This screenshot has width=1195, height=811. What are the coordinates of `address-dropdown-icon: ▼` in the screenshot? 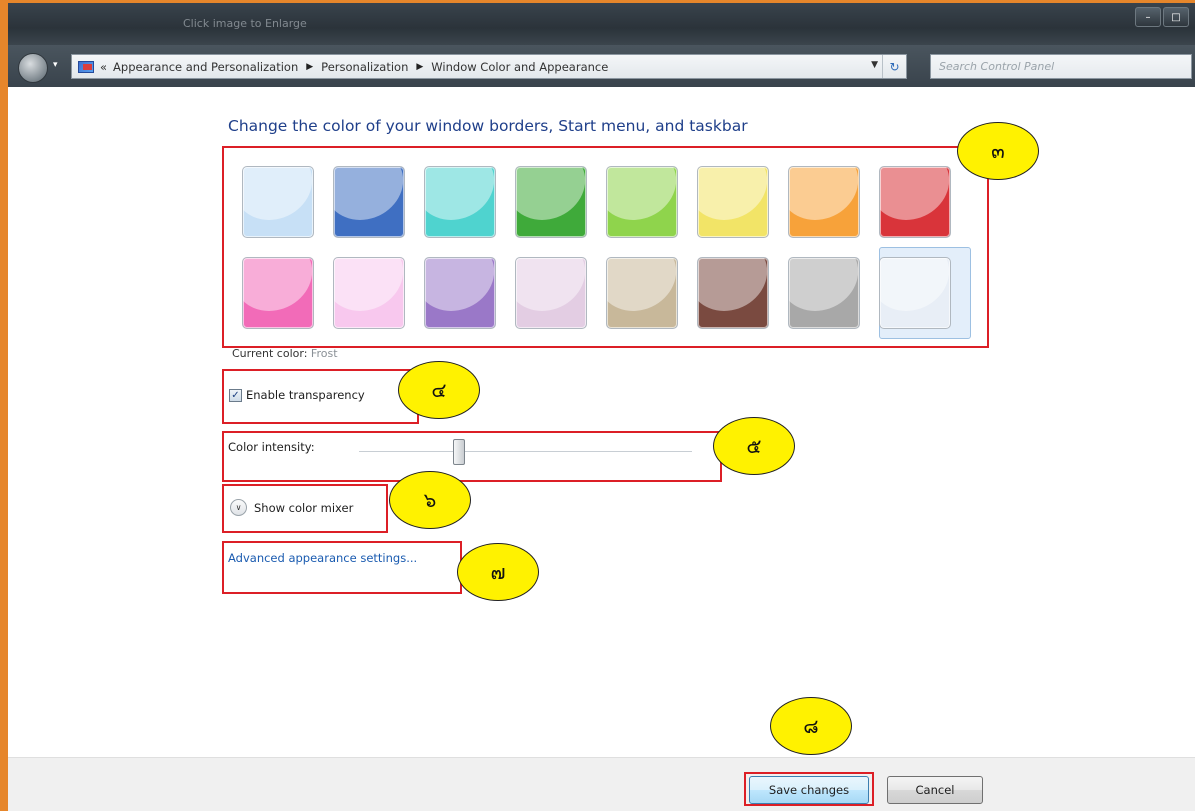 It's located at (874, 65).